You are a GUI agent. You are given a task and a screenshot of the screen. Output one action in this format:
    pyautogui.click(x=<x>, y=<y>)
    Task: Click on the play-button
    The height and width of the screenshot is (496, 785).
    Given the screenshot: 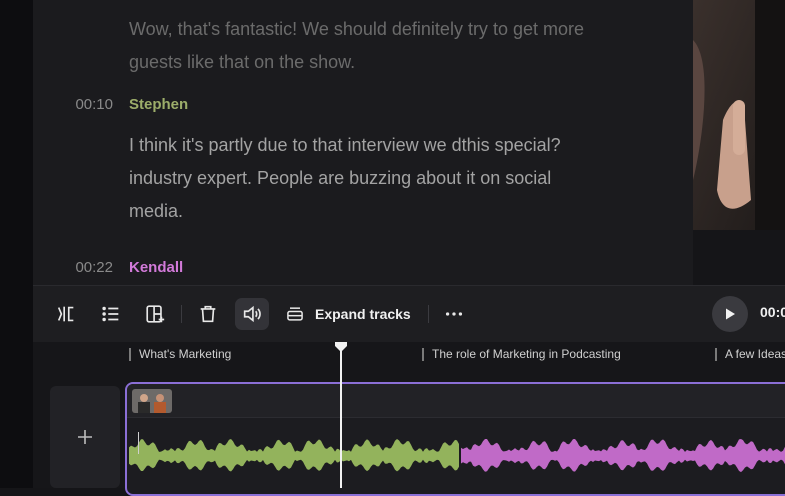 What is the action you would take?
    pyautogui.click(x=730, y=314)
    